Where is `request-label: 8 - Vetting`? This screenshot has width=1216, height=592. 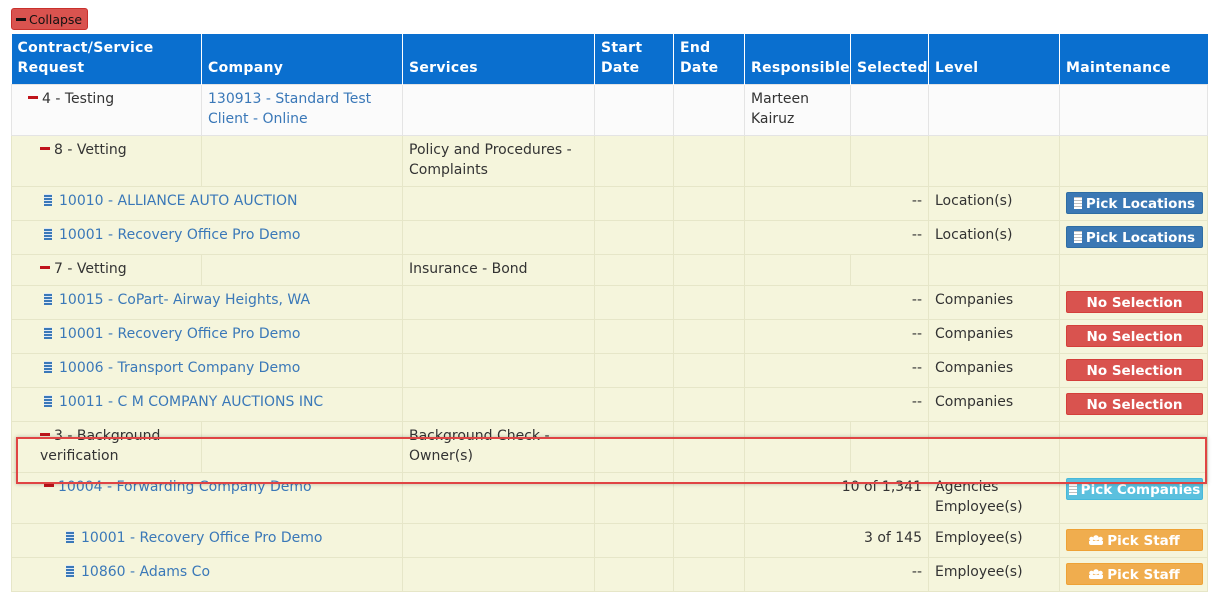
request-label: 8 - Vetting is located at coordinates (90, 150).